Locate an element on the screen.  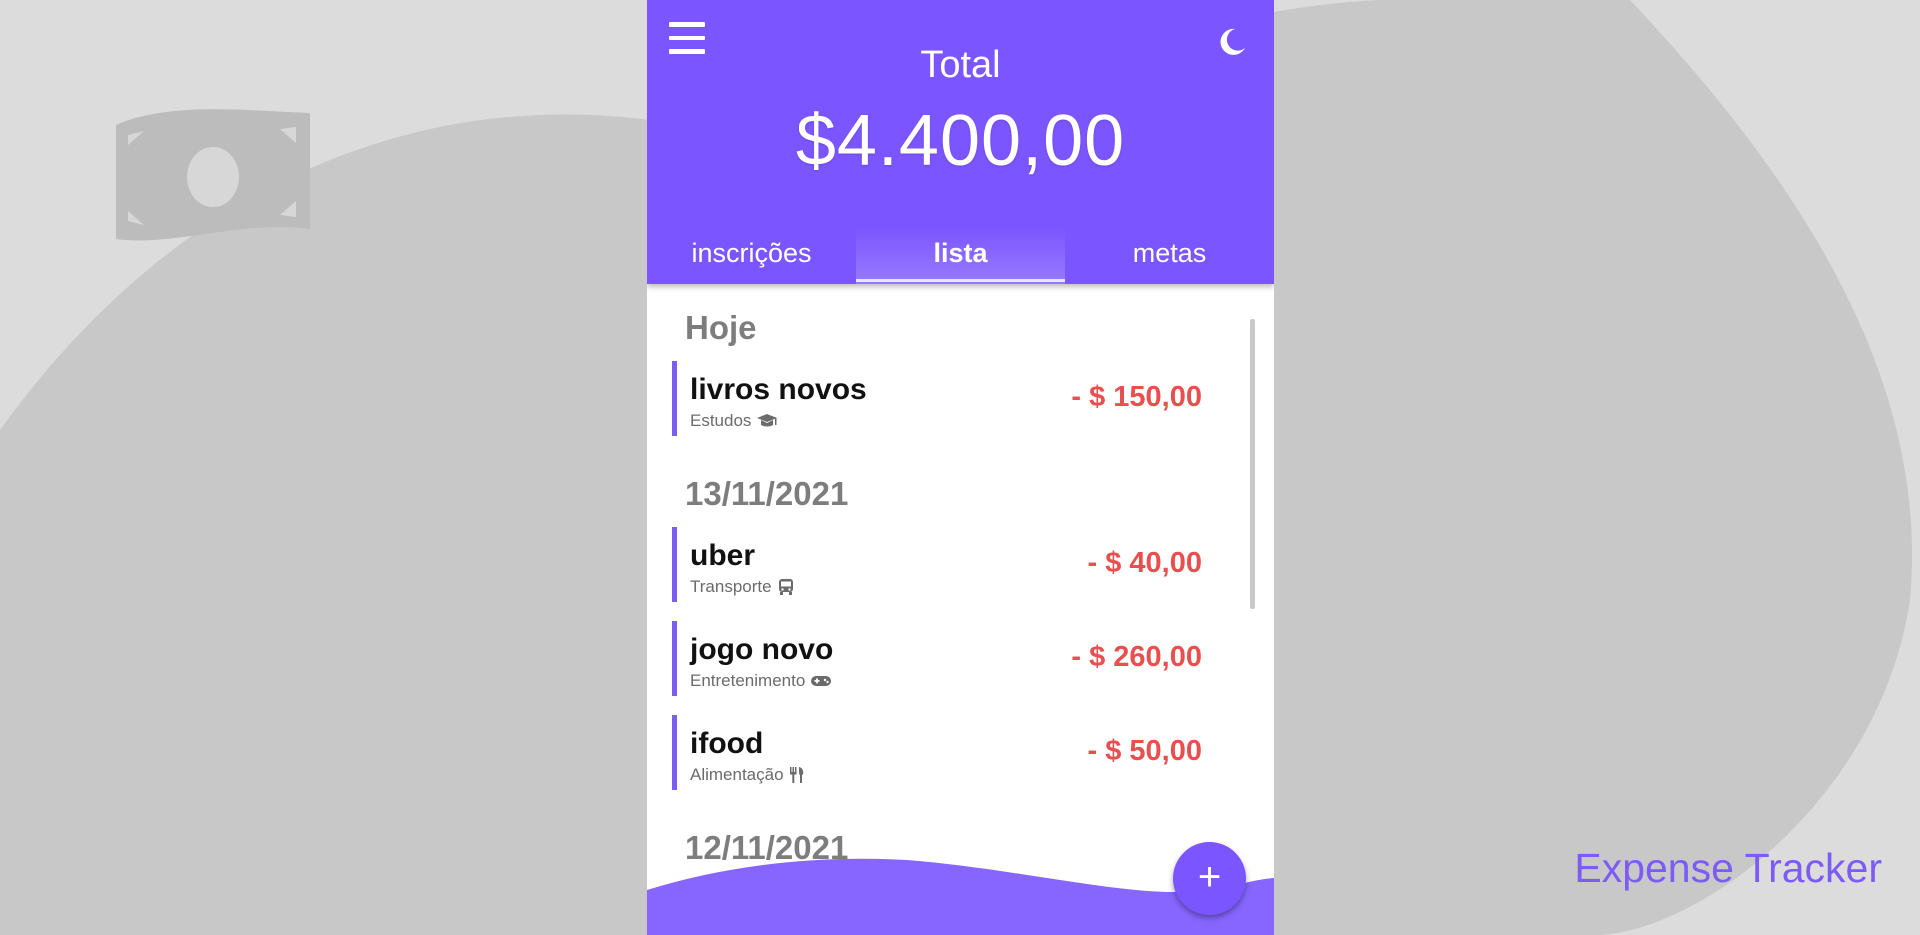
app-title: Expense Tracker is located at coordinates (1728, 868).